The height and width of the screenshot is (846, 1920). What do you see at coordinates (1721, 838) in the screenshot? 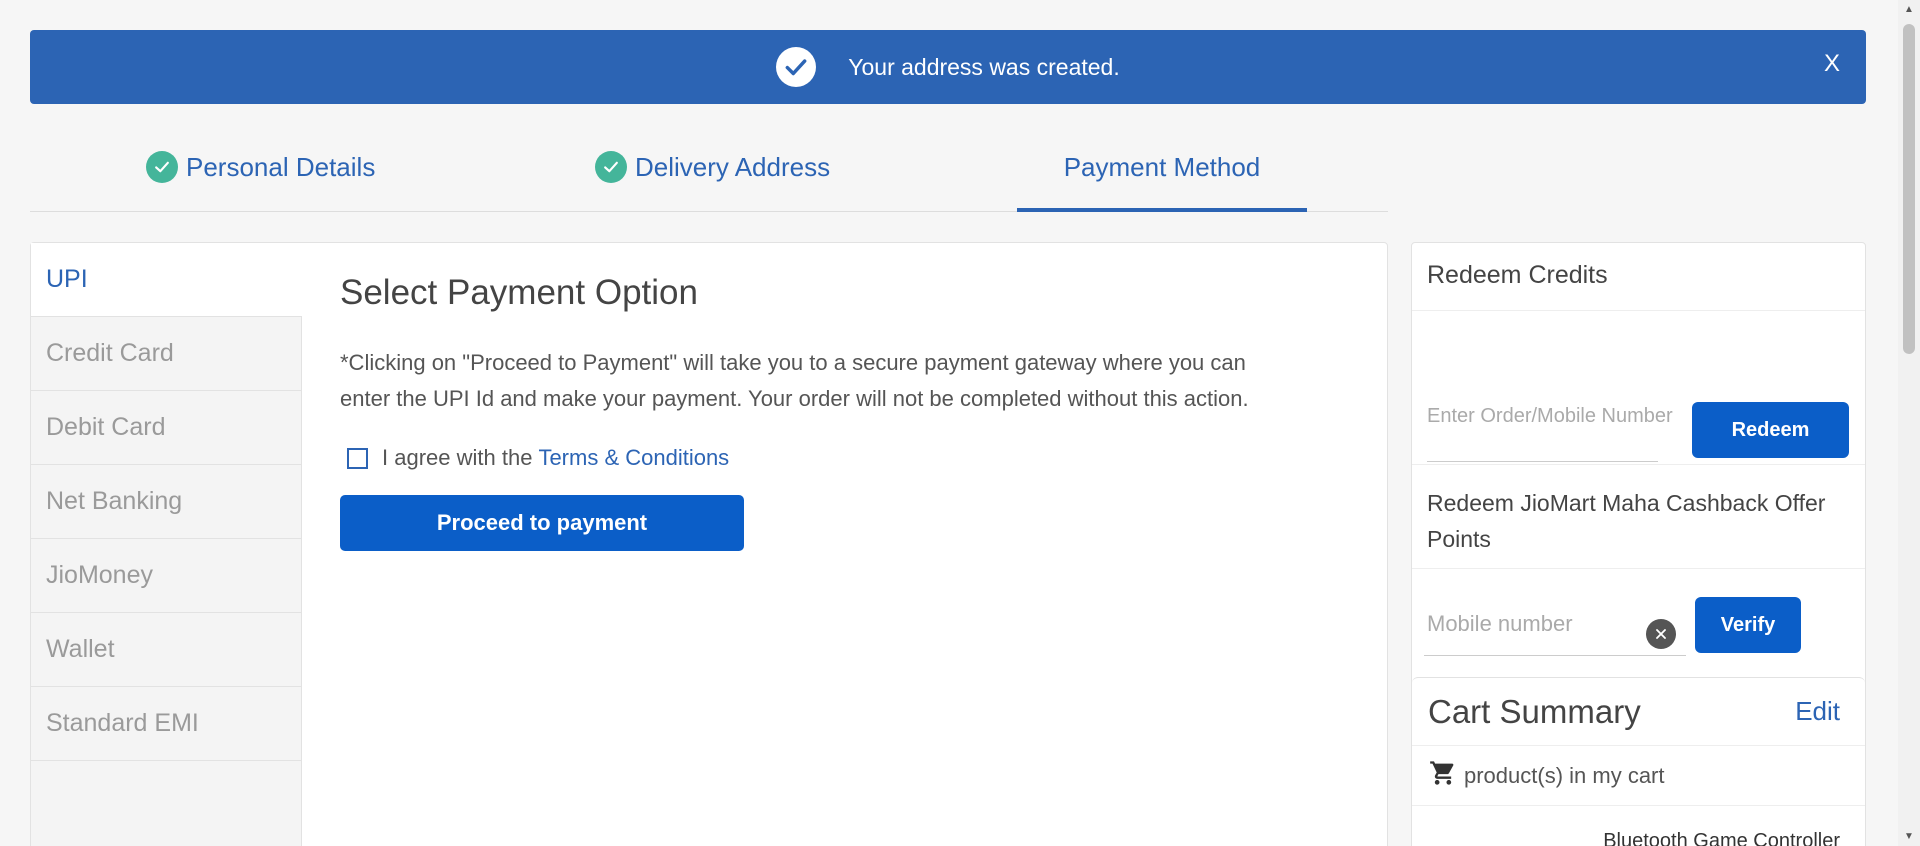
I see `cart-item: Bluetooth Game Controller` at bounding box center [1721, 838].